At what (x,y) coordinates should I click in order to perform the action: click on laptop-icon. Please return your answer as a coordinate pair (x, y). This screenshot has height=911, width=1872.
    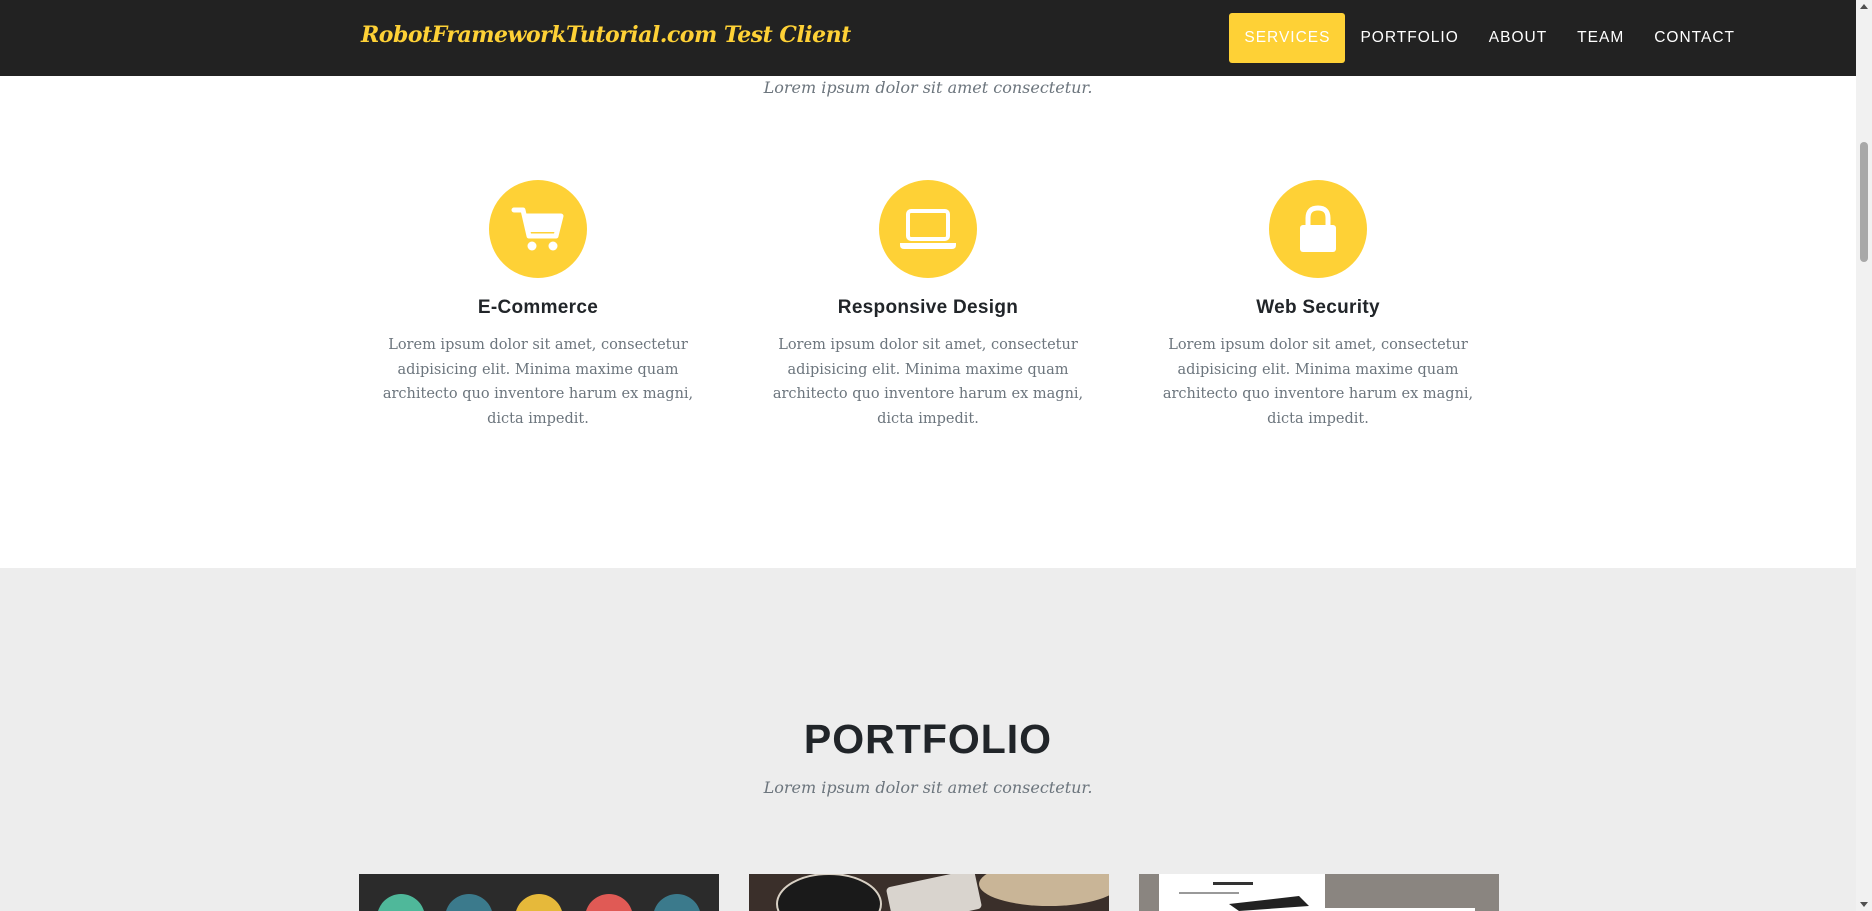
    Looking at the image, I should click on (928, 229).